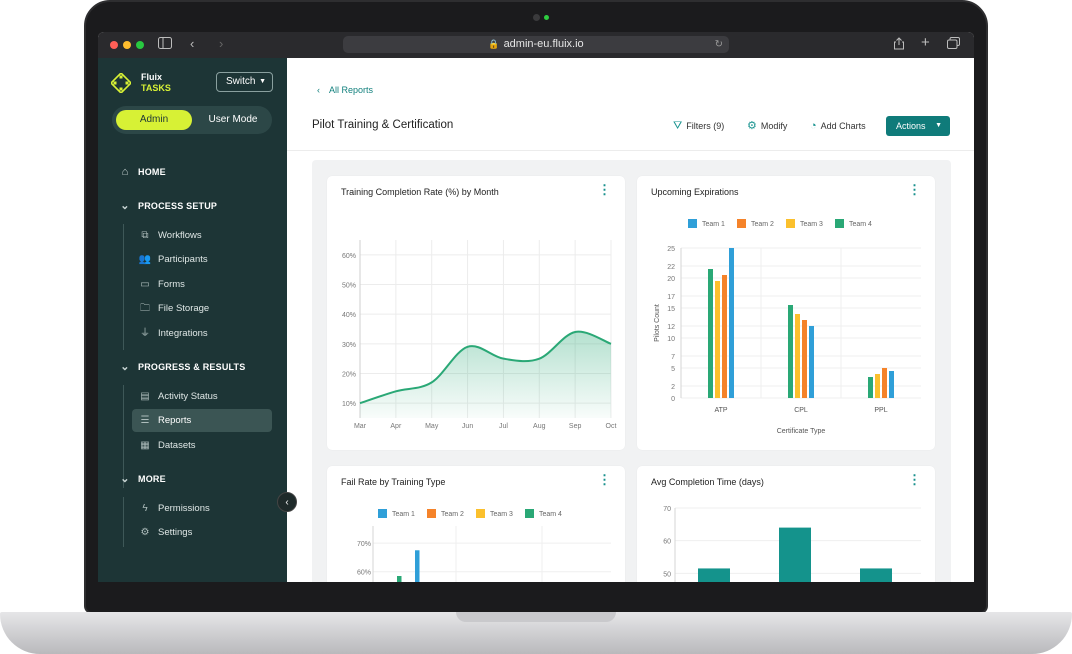 This screenshot has height=654, width=1072. I want to click on browser-toolbar: ‹ › 🔒 admin-eu.fluix.io ↻ +, so click(536, 45).